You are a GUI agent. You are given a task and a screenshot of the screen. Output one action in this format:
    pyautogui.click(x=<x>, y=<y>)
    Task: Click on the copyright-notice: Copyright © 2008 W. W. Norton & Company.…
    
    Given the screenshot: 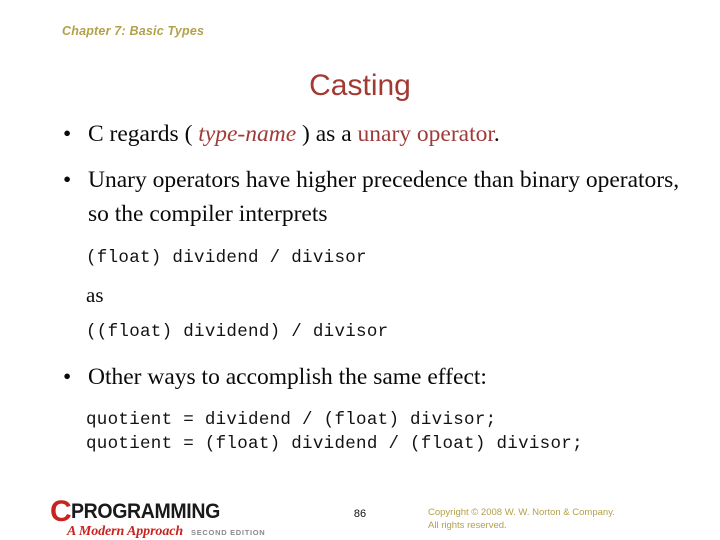 What is the action you would take?
    pyautogui.click(x=521, y=519)
    